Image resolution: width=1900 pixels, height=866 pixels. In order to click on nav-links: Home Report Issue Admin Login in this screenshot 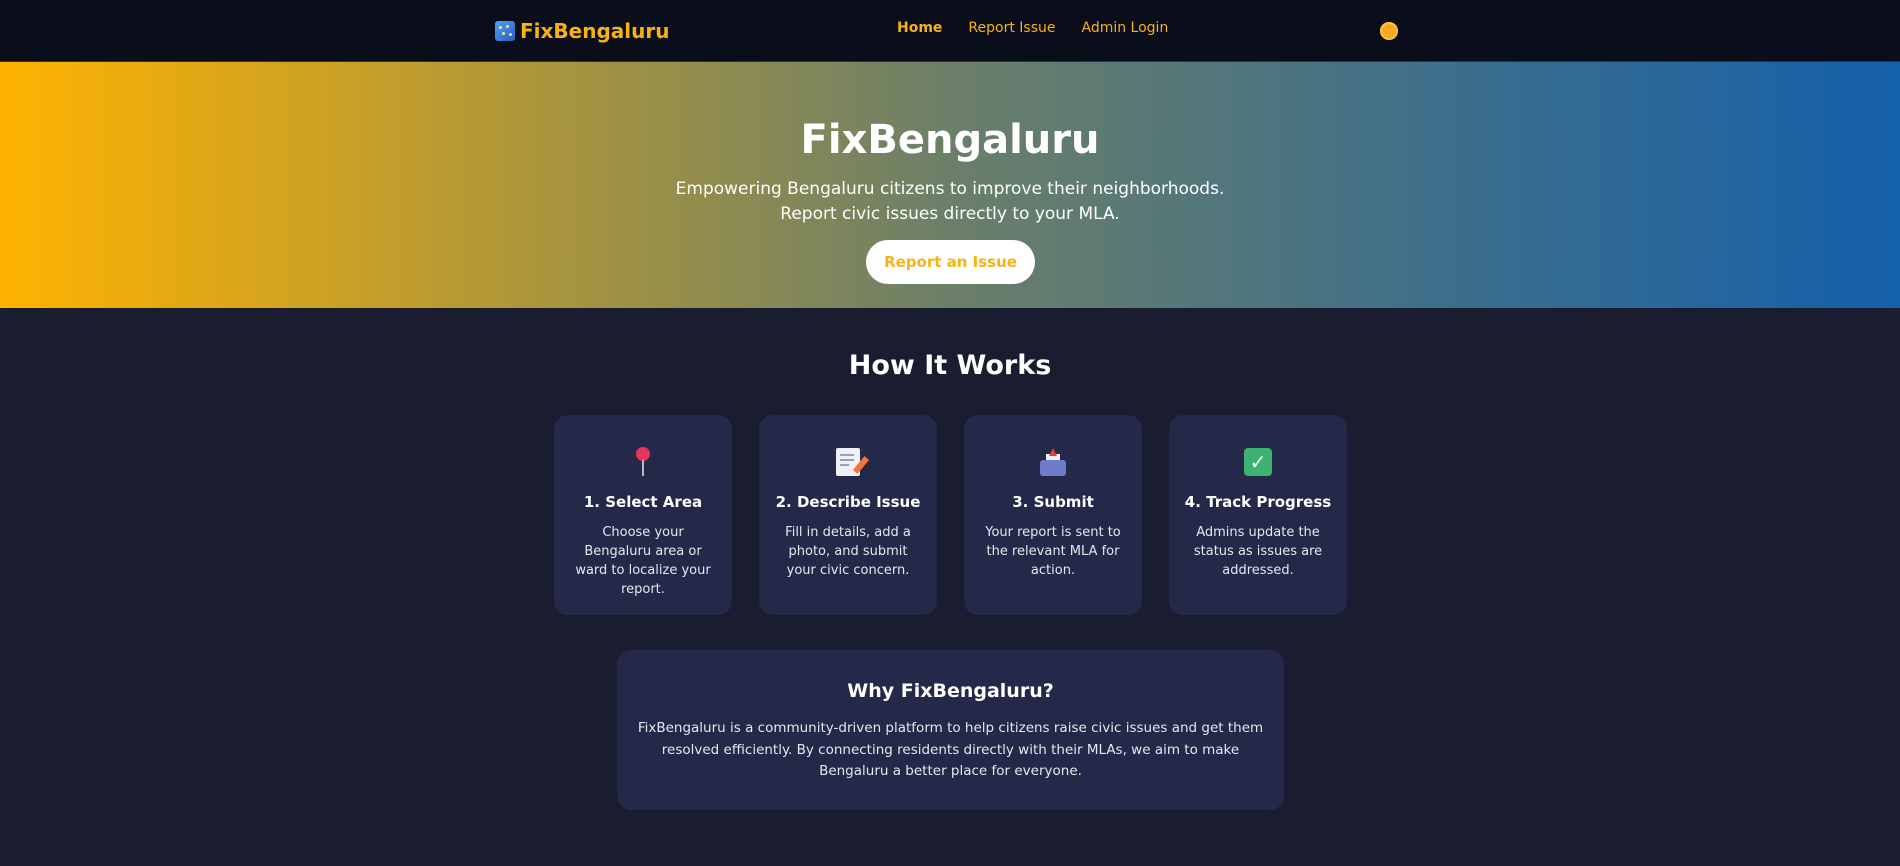, I will do `click(1032, 28)`.